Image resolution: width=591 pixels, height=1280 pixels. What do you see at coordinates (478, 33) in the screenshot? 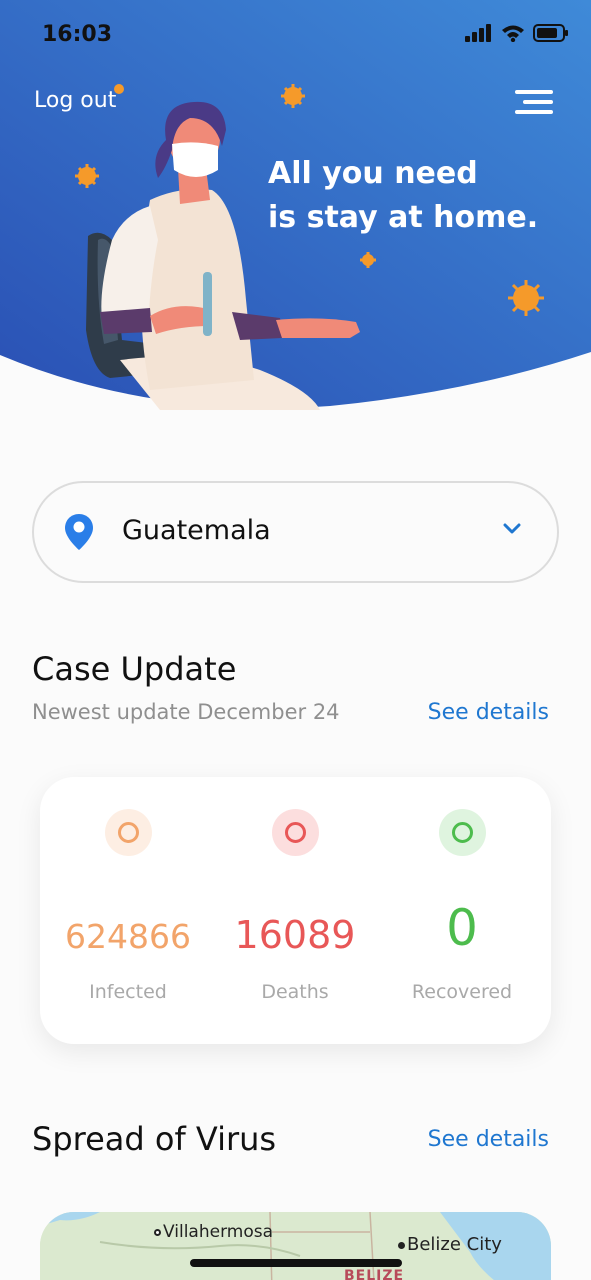
I see `signal-icon` at bounding box center [478, 33].